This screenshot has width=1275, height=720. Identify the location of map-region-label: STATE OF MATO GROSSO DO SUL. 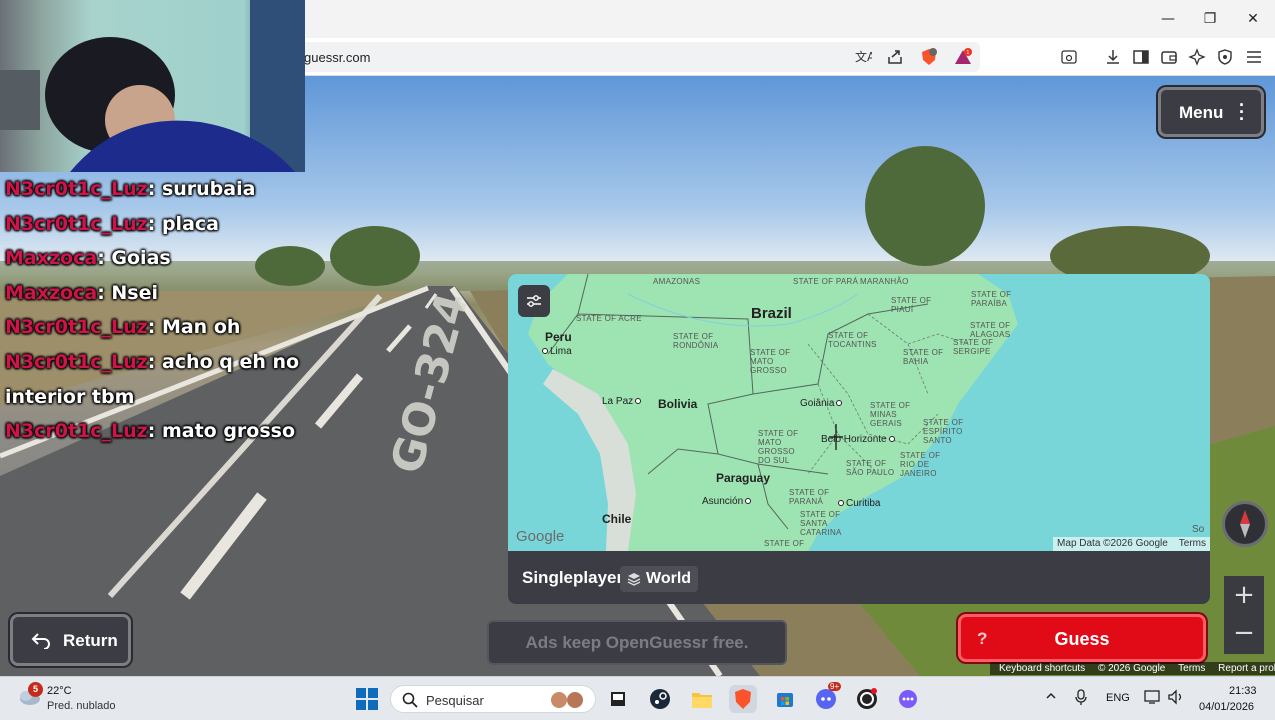
(778, 447).